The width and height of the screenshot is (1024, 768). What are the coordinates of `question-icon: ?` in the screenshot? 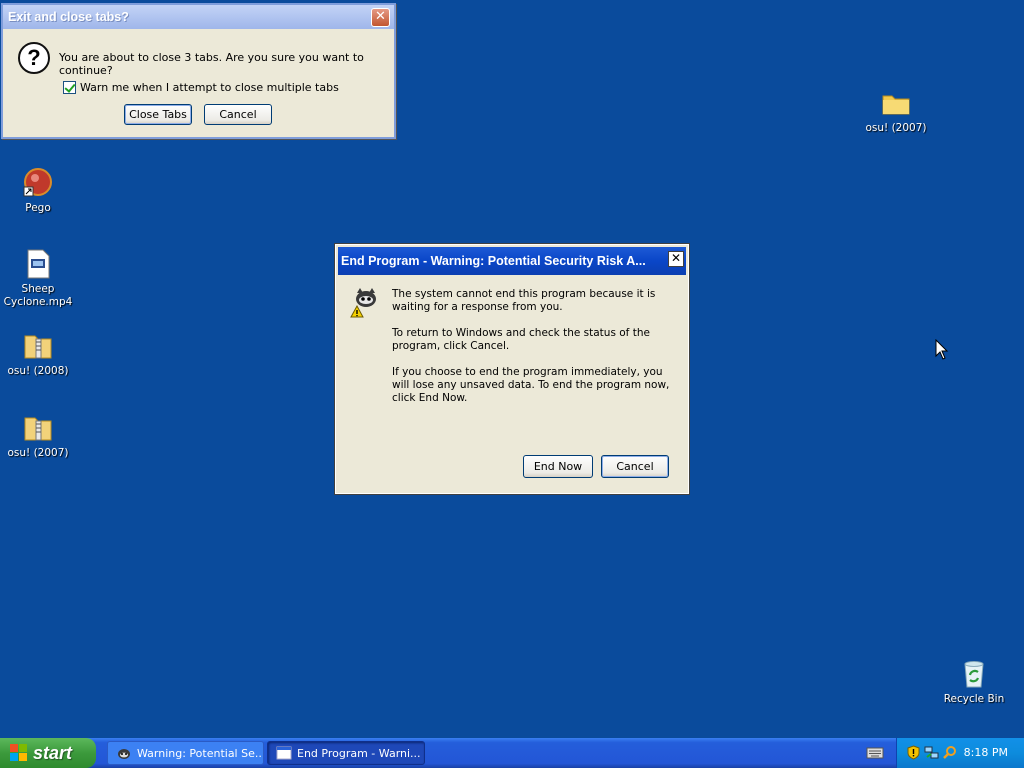 It's located at (34, 58).